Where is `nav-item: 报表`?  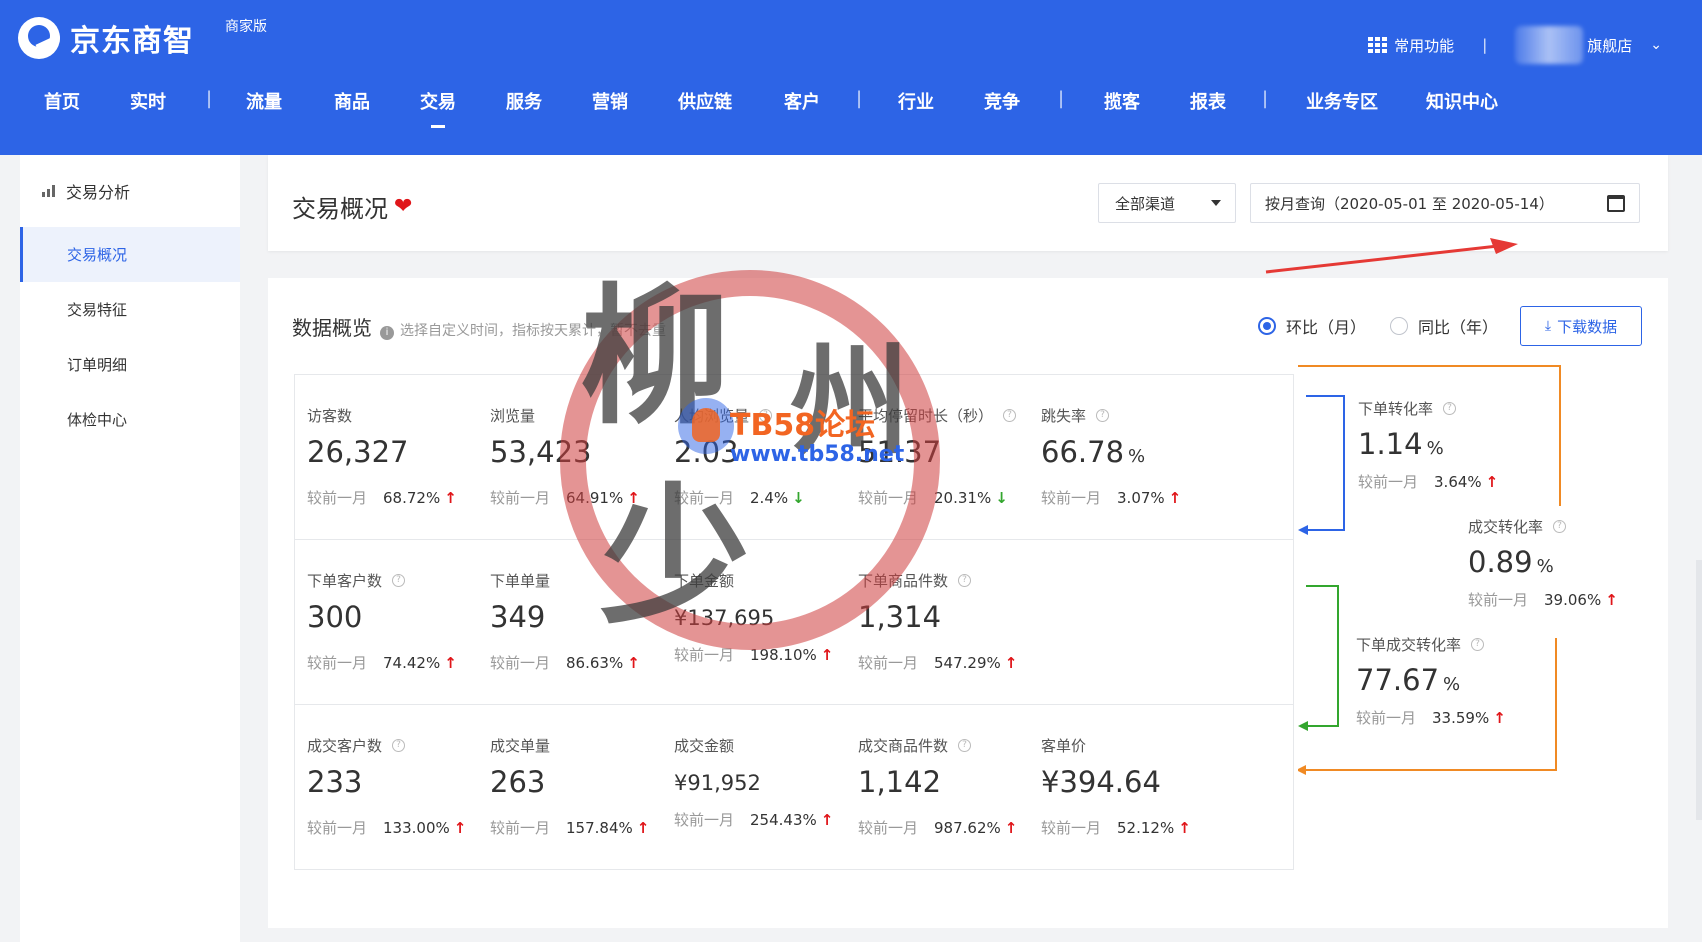 nav-item: 报表 is located at coordinates (1208, 101).